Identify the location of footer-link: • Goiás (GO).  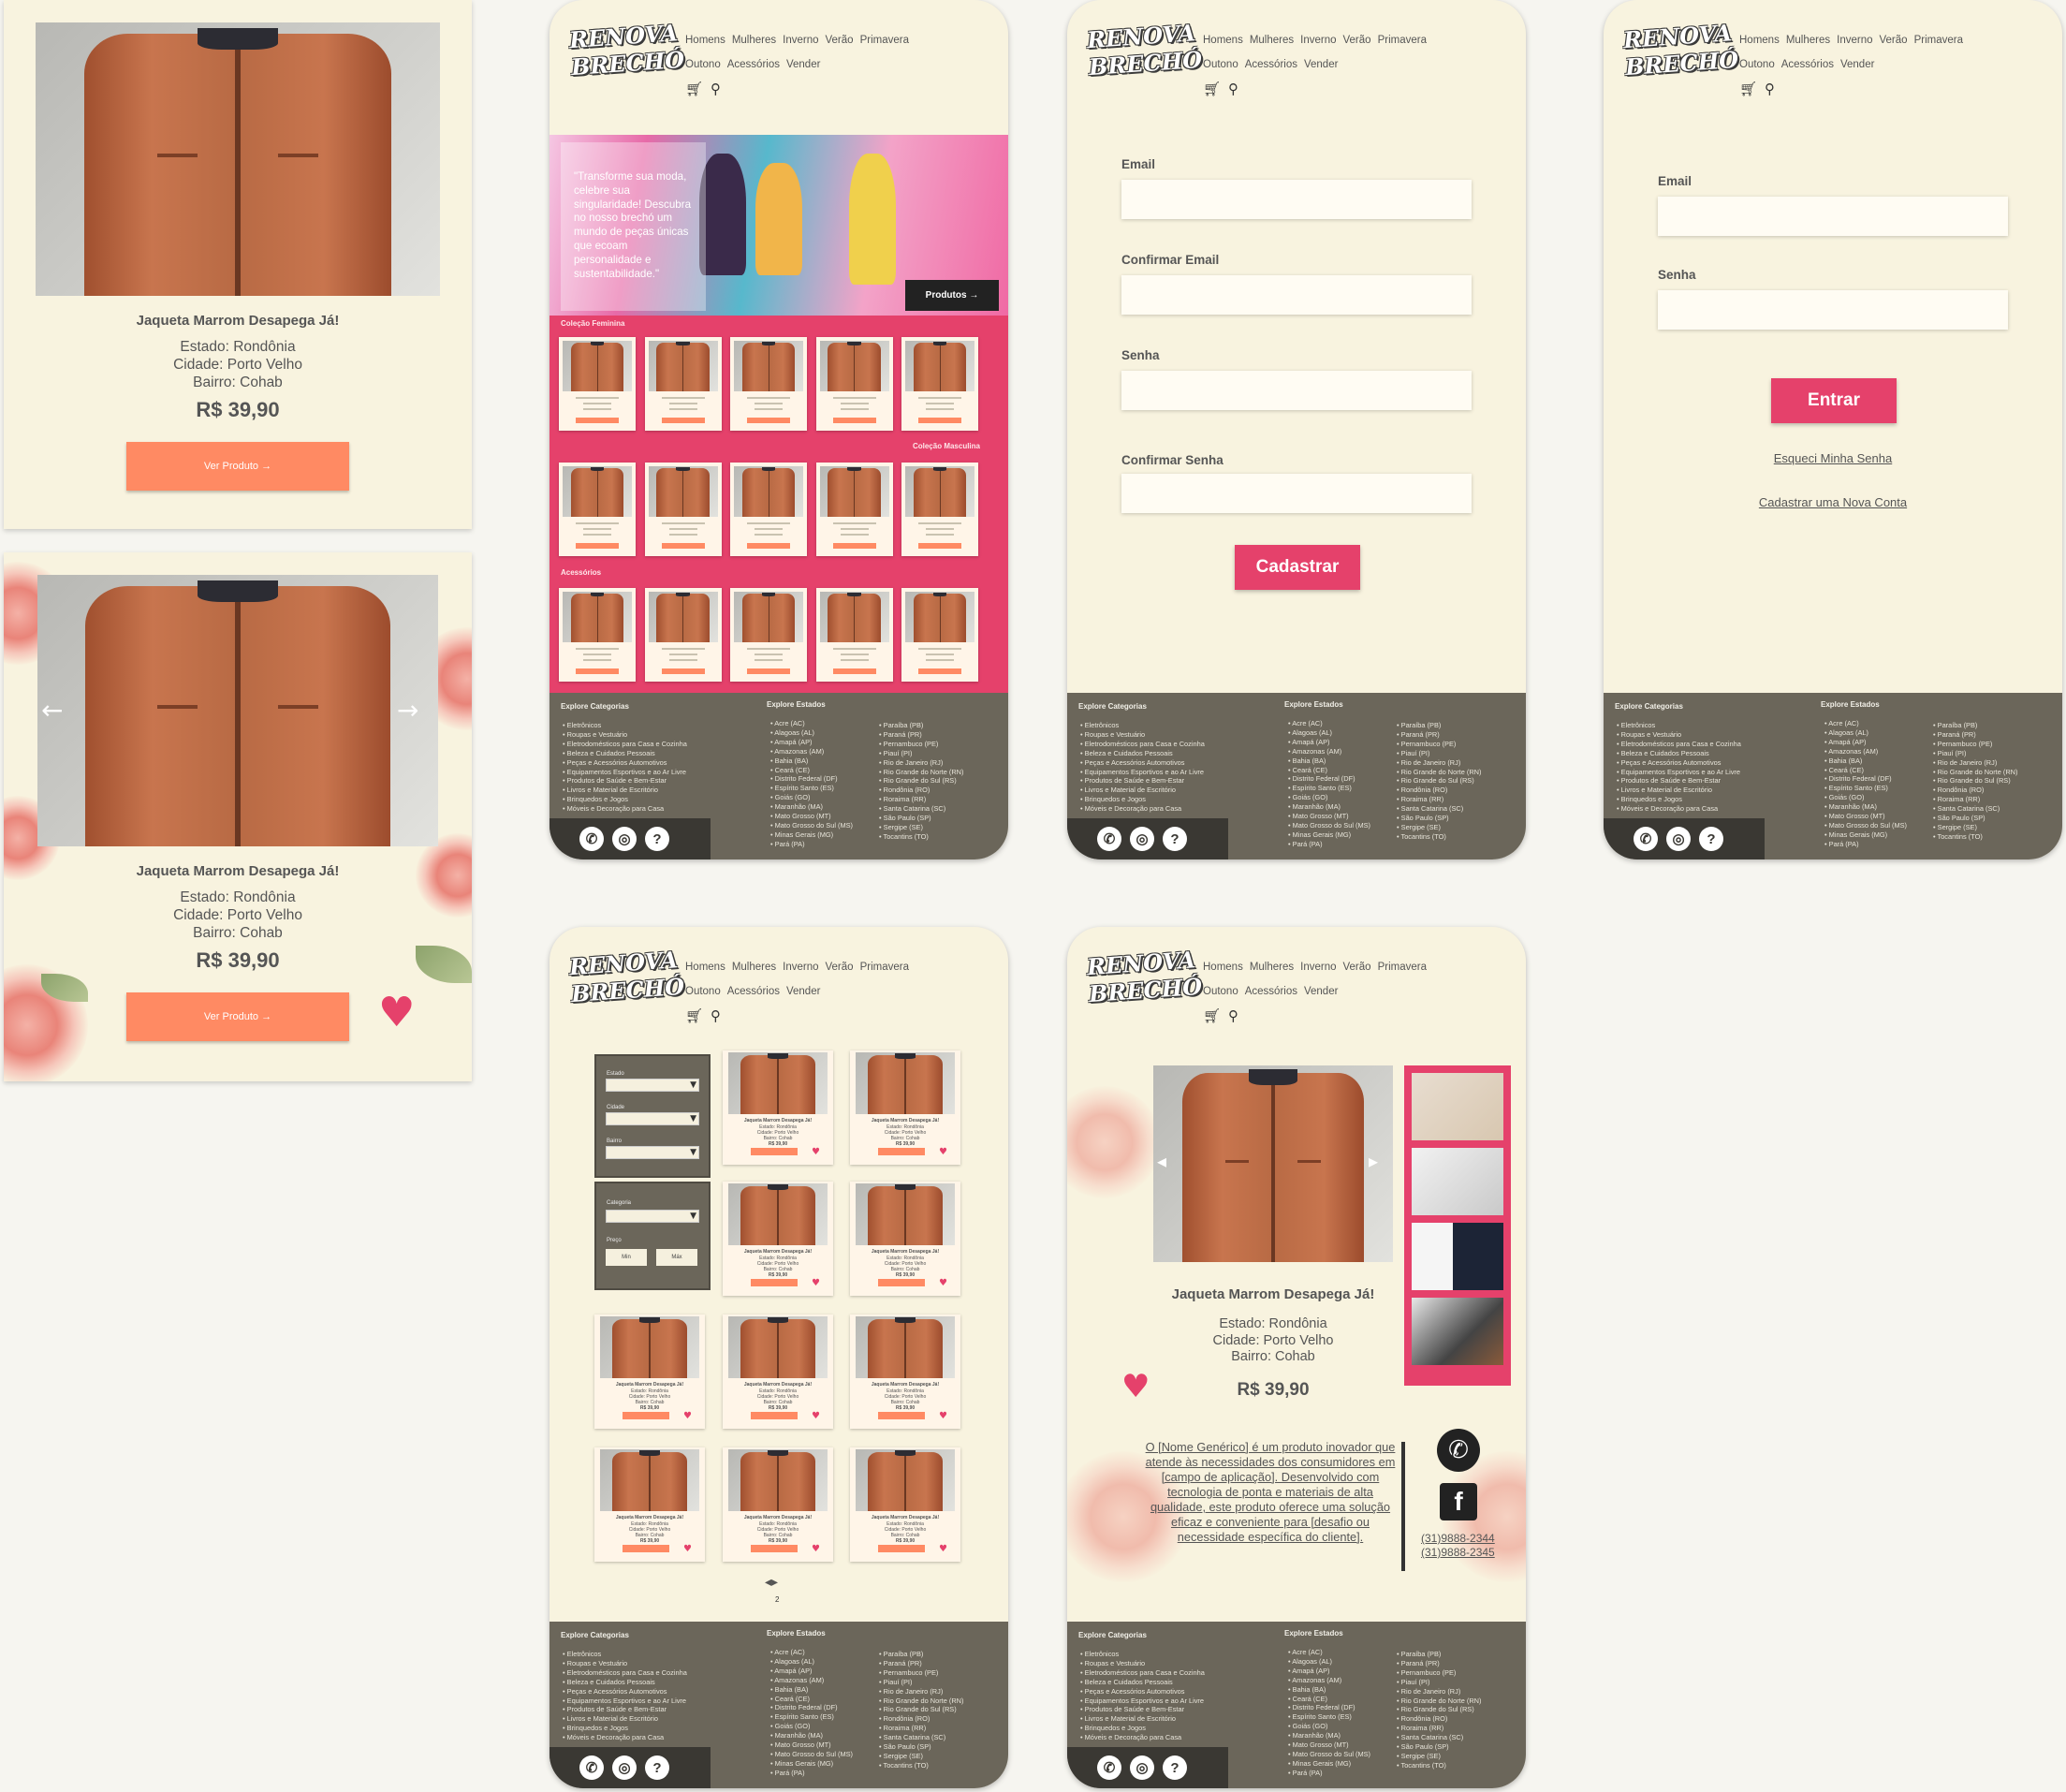
(811, 798).